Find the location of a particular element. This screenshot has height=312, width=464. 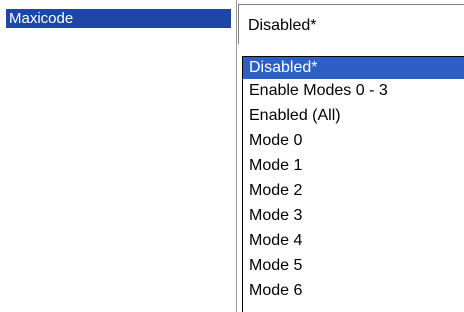

option-mode-5: Mode 5 is located at coordinates (353, 266).